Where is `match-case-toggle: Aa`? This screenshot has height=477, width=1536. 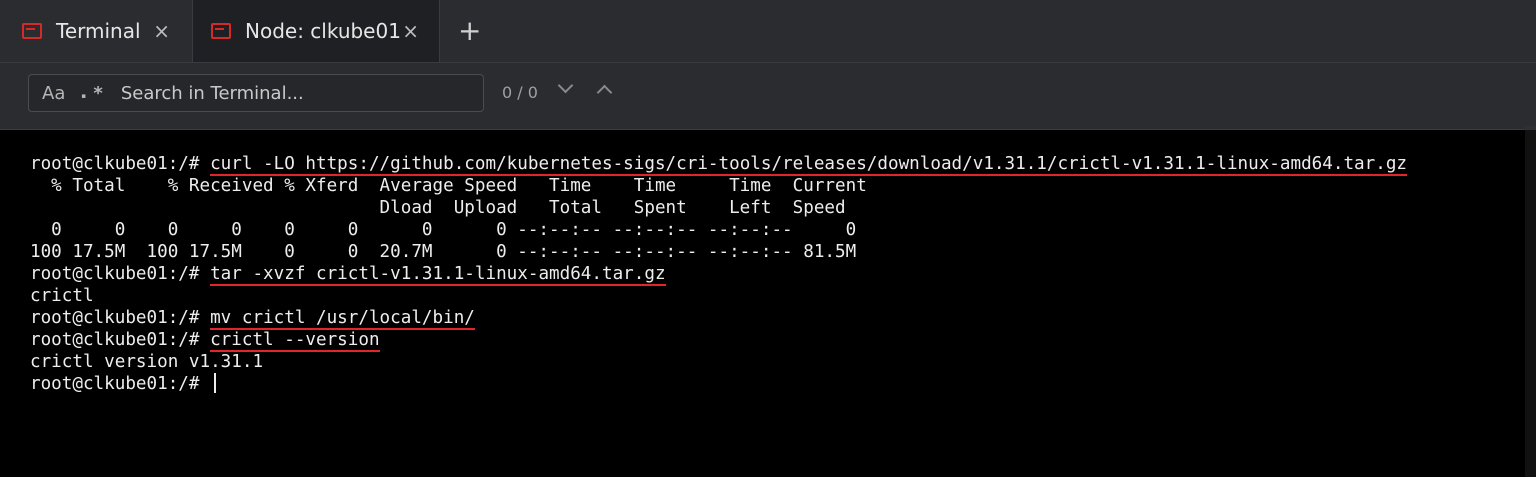 match-case-toggle: Aa is located at coordinates (53, 93).